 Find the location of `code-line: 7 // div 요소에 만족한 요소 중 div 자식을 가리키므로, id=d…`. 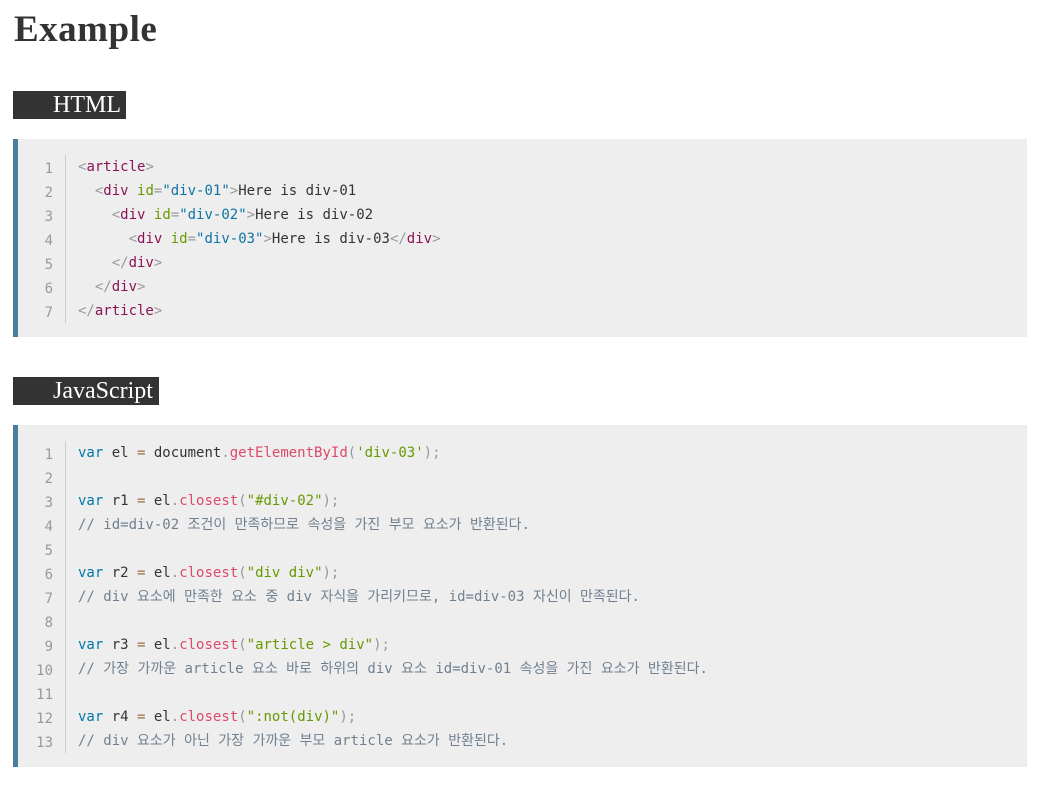

code-line: 7 // div 요소에 만족한 요소 중 div 자식을 가리키므로, id=d… is located at coordinates (522, 597).